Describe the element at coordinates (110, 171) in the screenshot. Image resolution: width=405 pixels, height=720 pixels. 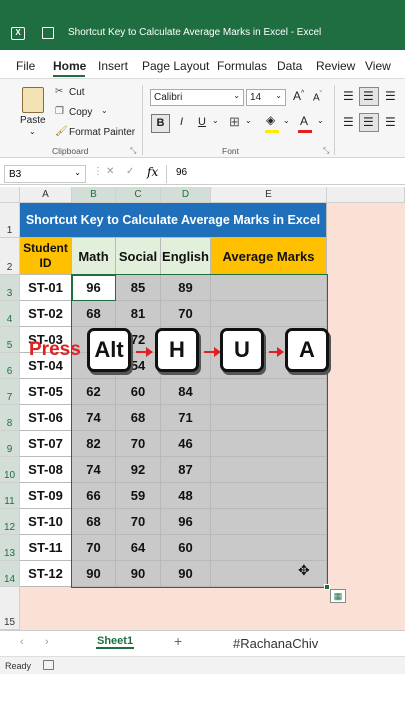
I see `cancel-icon: ✕` at that location.